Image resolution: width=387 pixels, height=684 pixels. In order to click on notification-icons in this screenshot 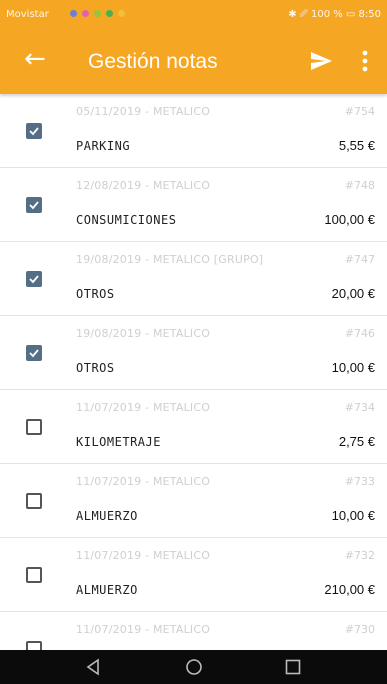, I will do `click(97, 13)`.